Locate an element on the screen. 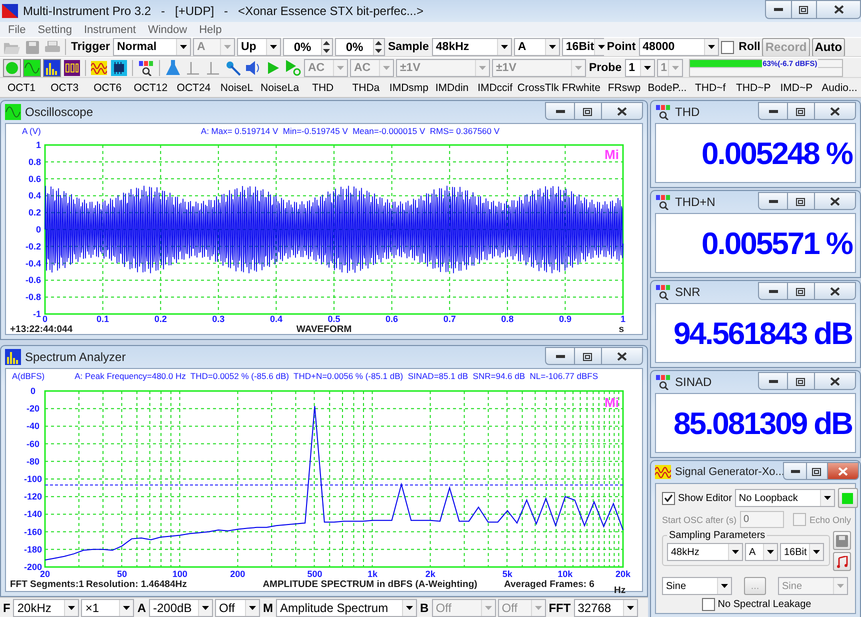  dropdown: 20kHz is located at coordinates (46, 607).